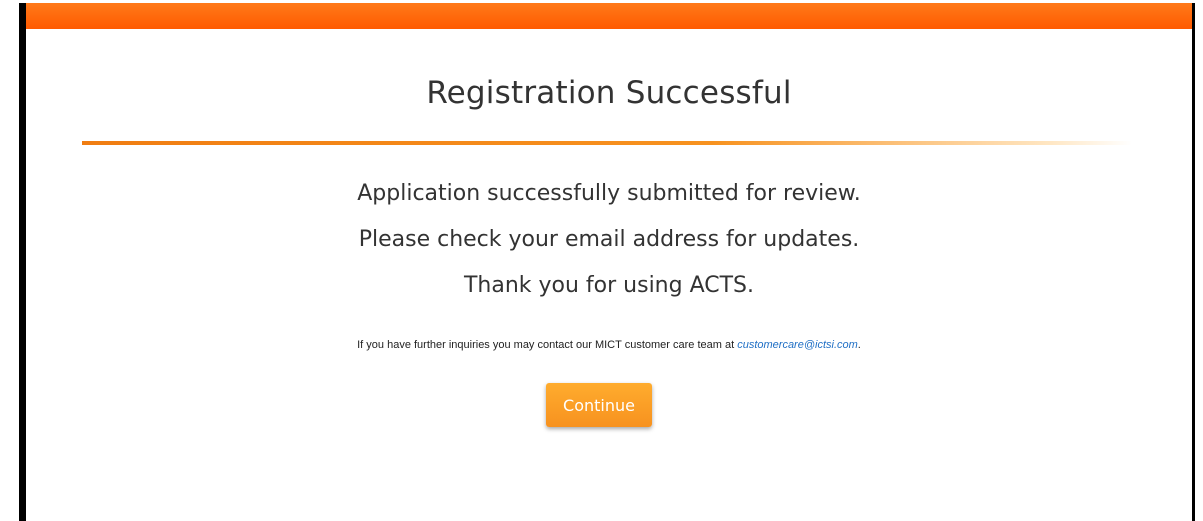  Describe the element at coordinates (599, 405) in the screenshot. I see `continue-button: Continue` at that location.